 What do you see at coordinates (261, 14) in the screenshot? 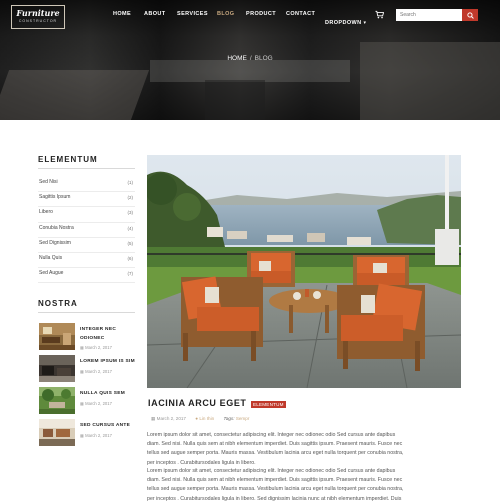
I see `nav-item-product: PRODUCT` at bounding box center [261, 14].